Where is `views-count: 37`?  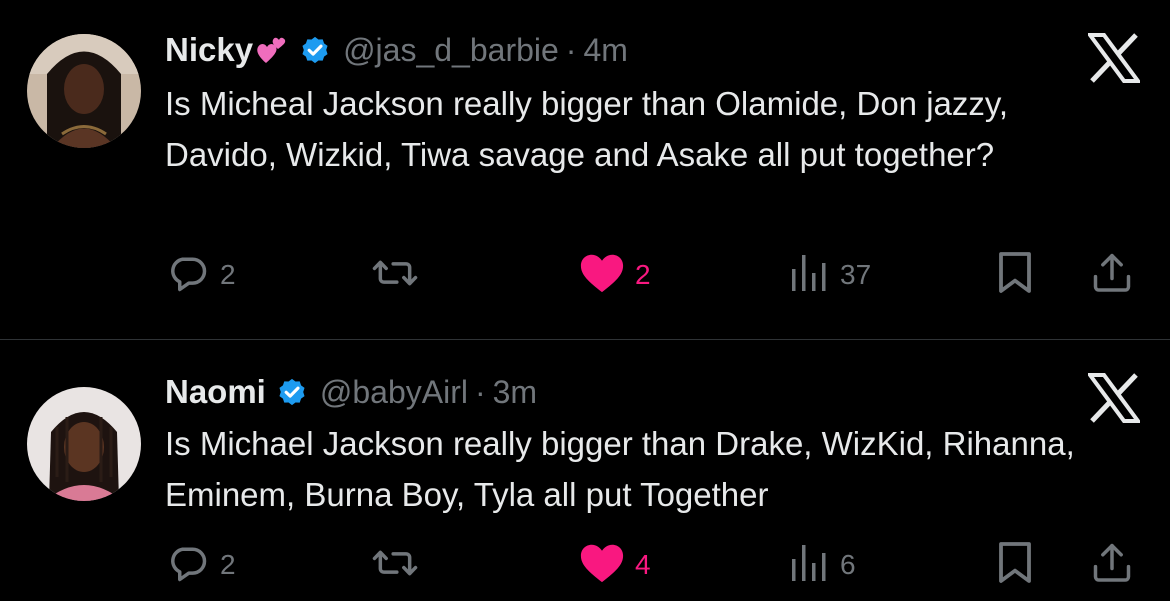 views-count: 37 is located at coordinates (856, 274).